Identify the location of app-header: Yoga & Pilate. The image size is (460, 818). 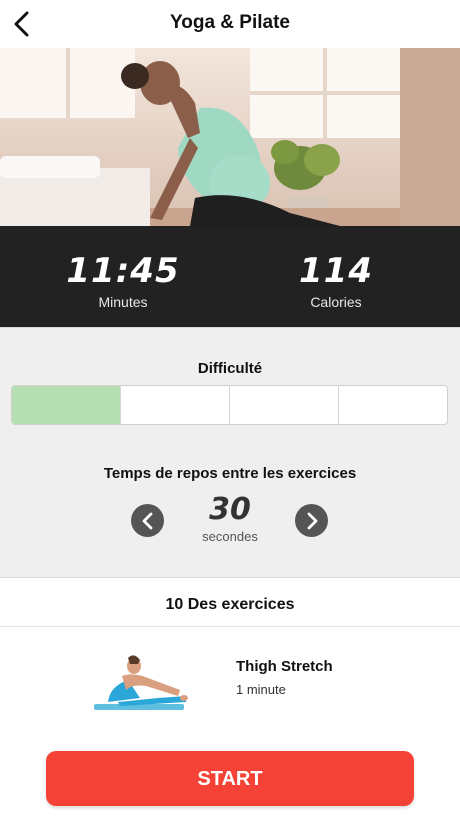
(230, 24).